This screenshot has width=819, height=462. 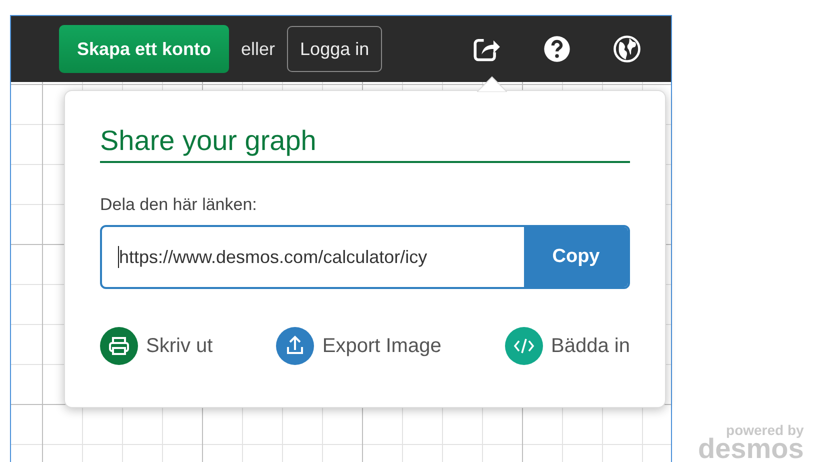 What do you see at coordinates (382, 346) in the screenshot?
I see `action-link: Export Image` at bounding box center [382, 346].